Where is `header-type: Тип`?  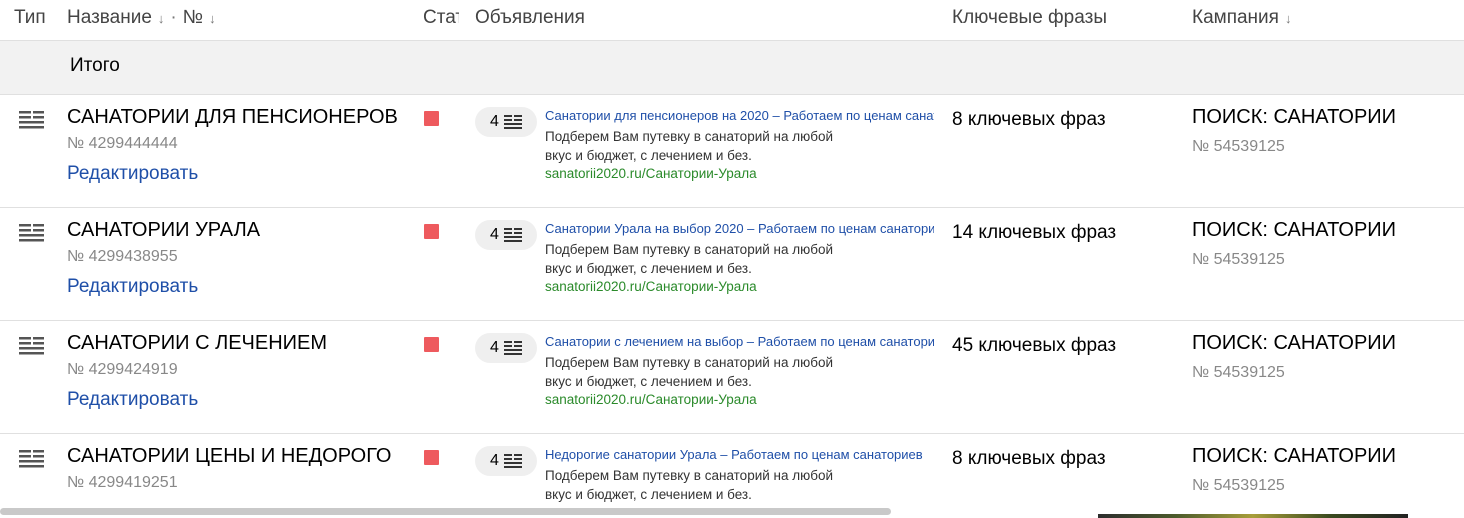 header-type: Тип is located at coordinates (30, 17).